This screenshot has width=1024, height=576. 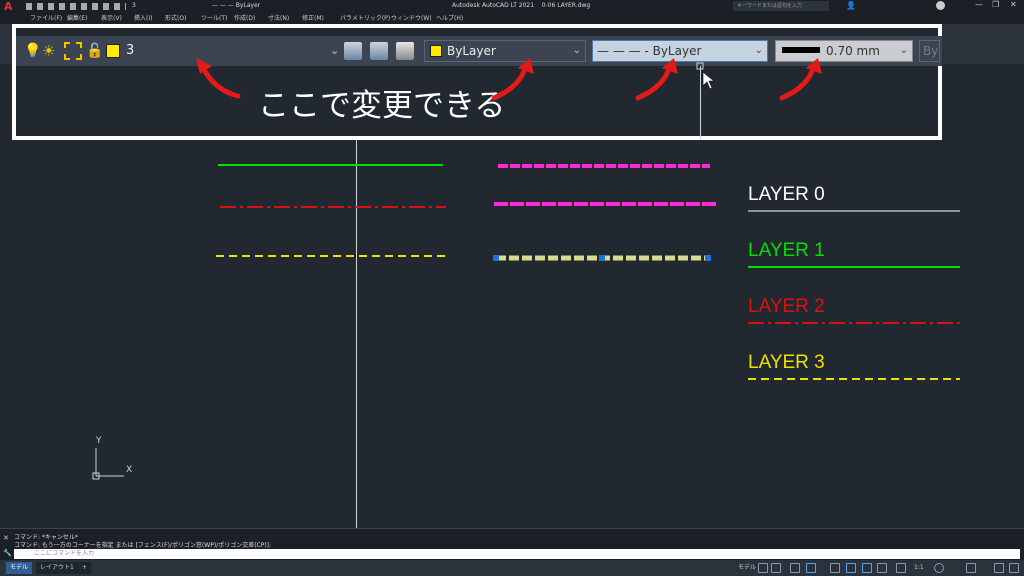 What do you see at coordinates (786, 362) in the screenshot?
I see `legend-label-layer3: LAYER 3` at bounding box center [786, 362].